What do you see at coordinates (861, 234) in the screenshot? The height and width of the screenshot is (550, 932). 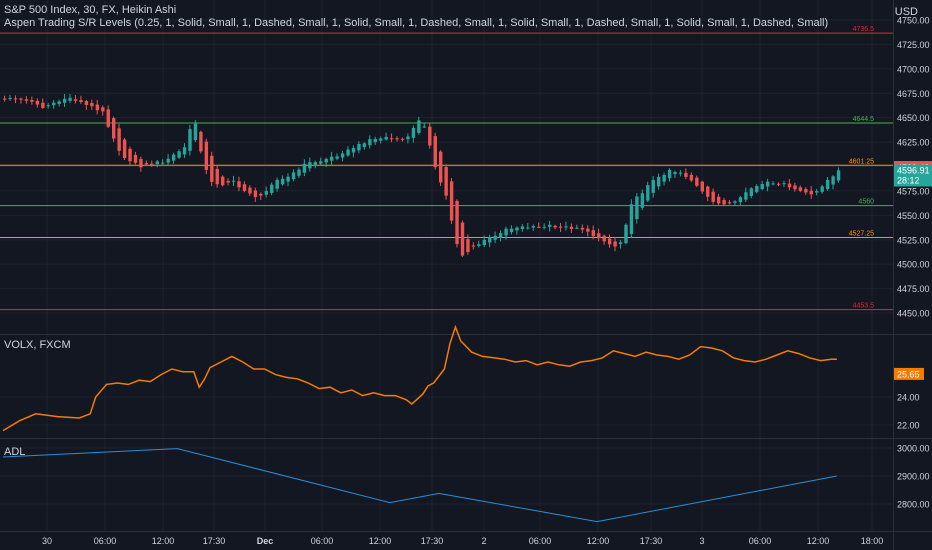 I see `sr-level-label: 4527.25` at bounding box center [861, 234].